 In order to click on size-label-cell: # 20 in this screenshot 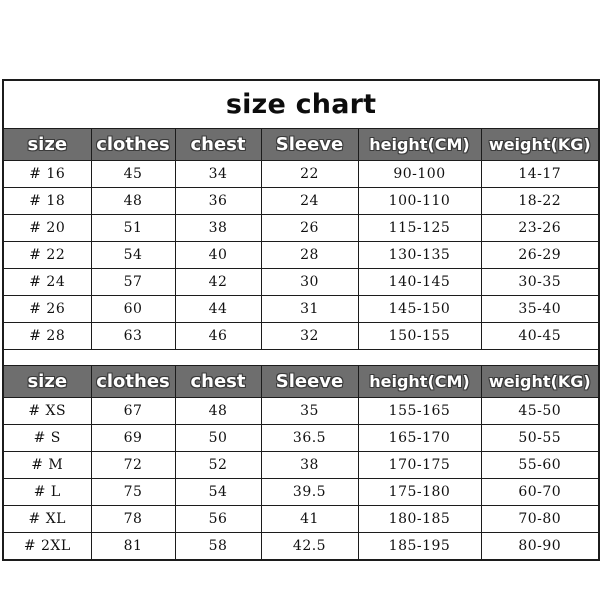, I will do `click(47, 228)`.